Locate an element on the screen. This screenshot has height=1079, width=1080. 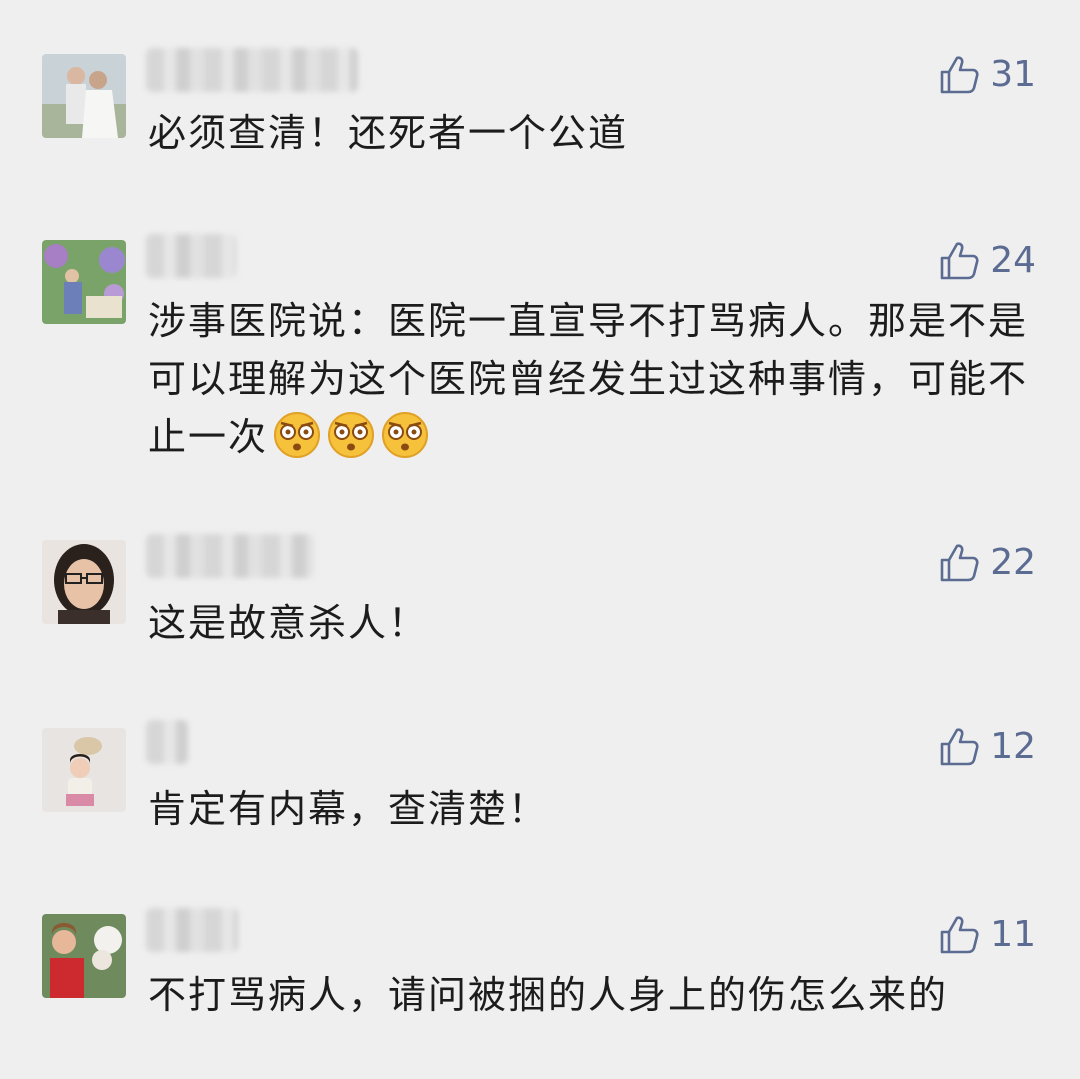
comment-text: 必须查清！还死者一个公道 is located at coordinates (388, 133).